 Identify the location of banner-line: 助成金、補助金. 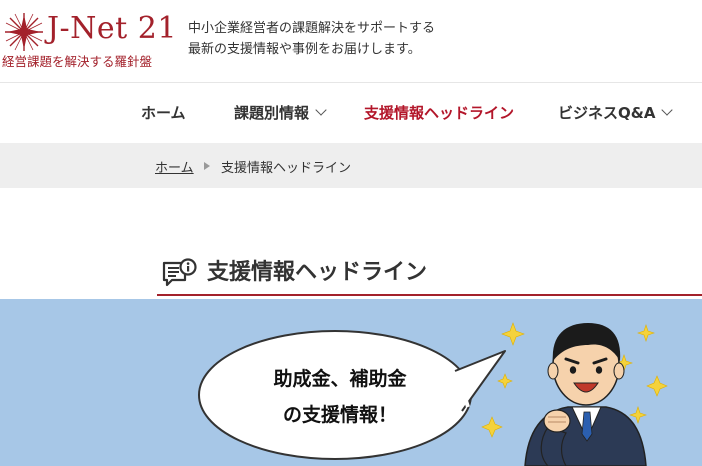
(340, 379).